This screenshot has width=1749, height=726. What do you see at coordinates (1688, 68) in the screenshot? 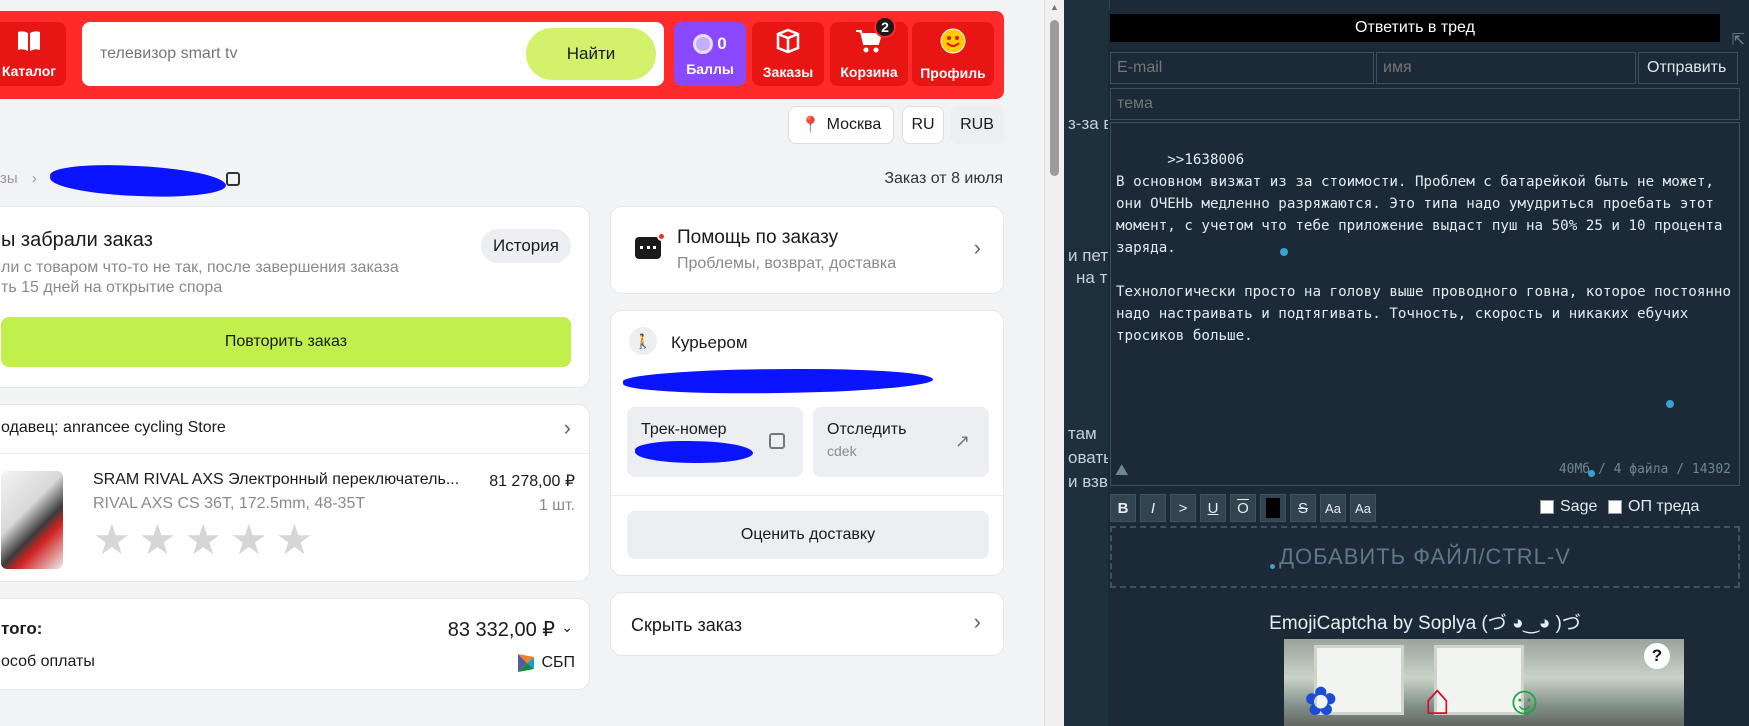
I see `send-button: Отправить` at bounding box center [1688, 68].